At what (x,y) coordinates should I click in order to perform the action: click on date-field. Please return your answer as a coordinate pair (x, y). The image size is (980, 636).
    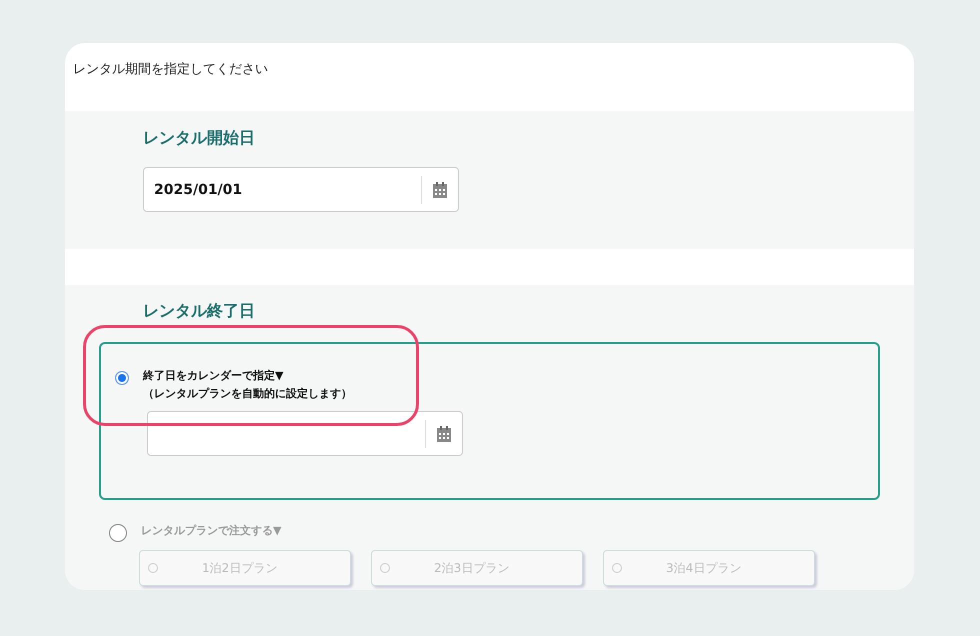
    Looking at the image, I should click on (305, 433).